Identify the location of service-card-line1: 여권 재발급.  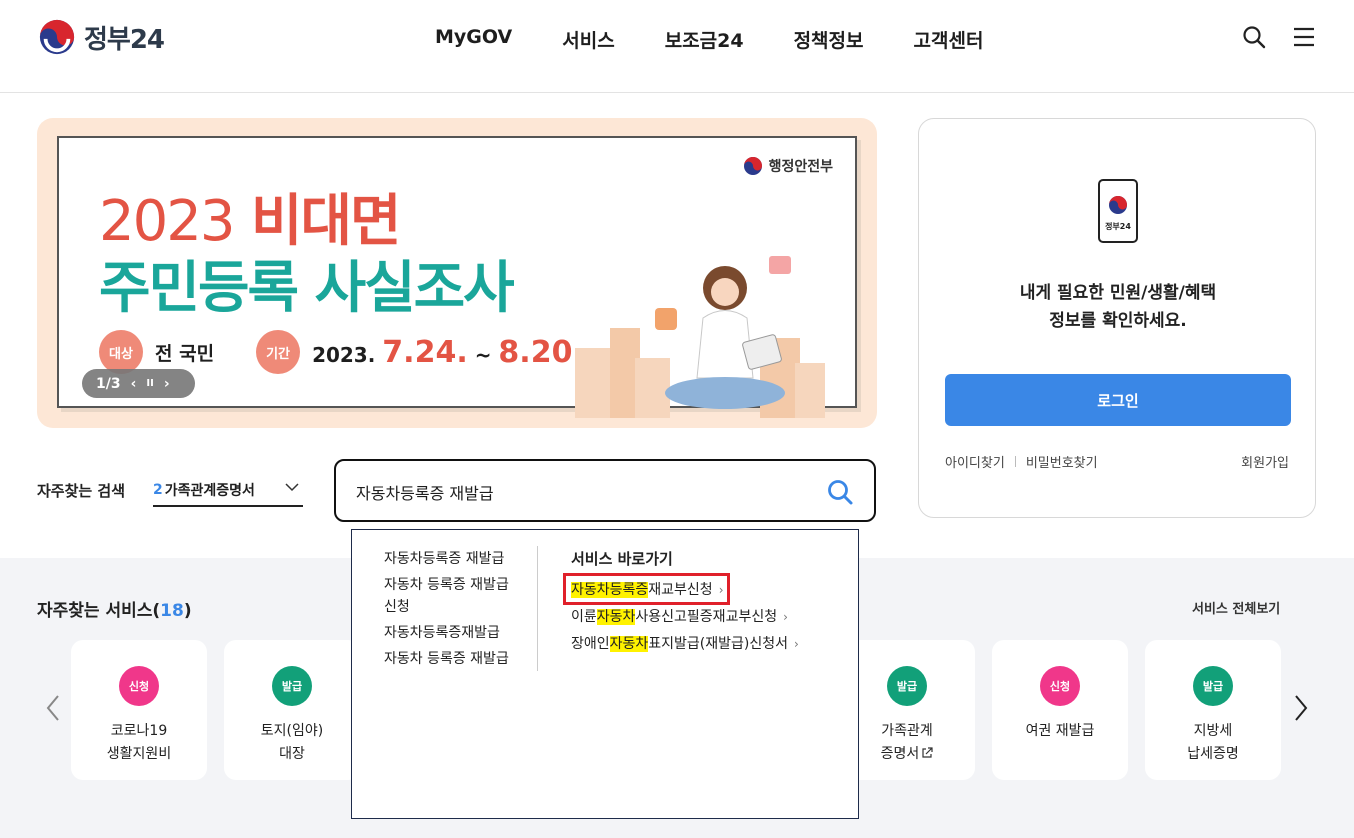
(1060, 731).